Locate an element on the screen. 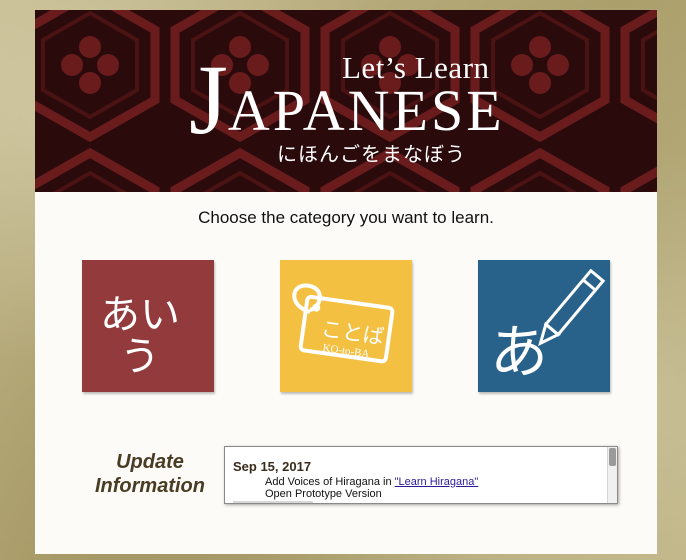 The image size is (686, 560). title-kana-subtitle: にほんごをまなぼう is located at coordinates (371, 154).